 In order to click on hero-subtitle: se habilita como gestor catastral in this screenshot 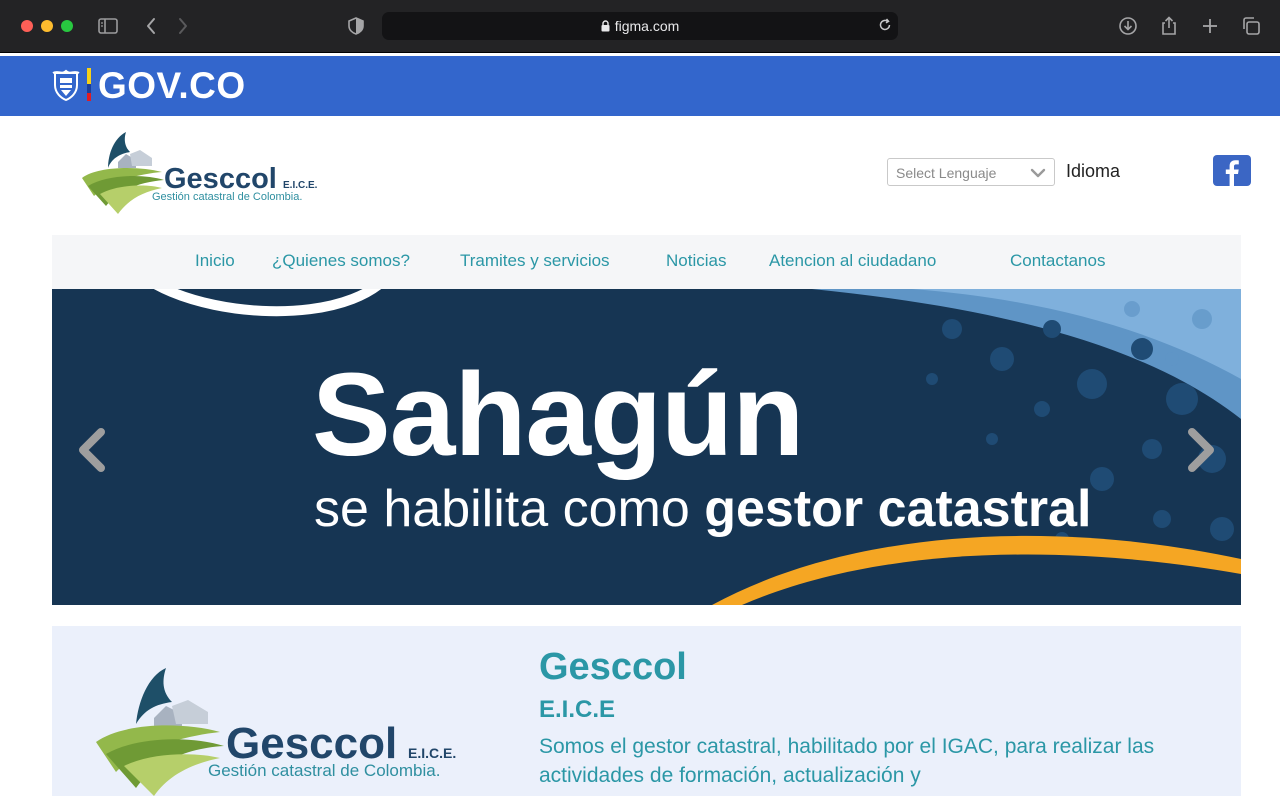, I will do `click(703, 509)`.